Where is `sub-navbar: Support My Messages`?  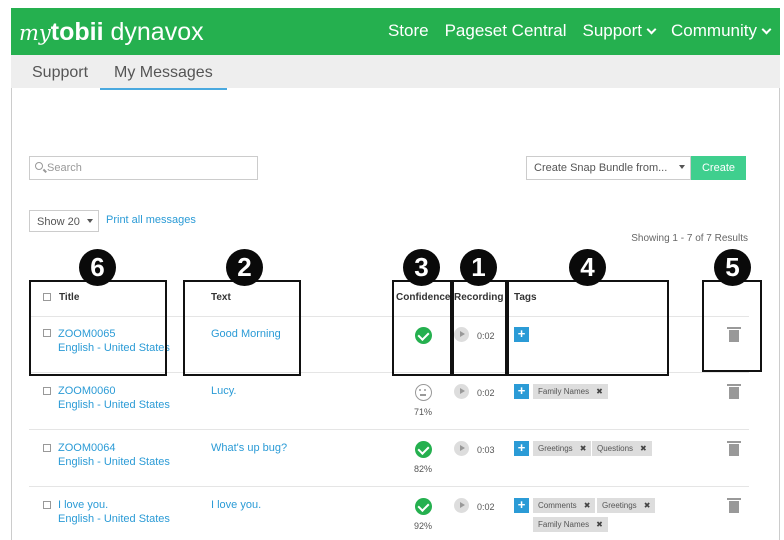 sub-navbar: Support My Messages is located at coordinates (395, 72).